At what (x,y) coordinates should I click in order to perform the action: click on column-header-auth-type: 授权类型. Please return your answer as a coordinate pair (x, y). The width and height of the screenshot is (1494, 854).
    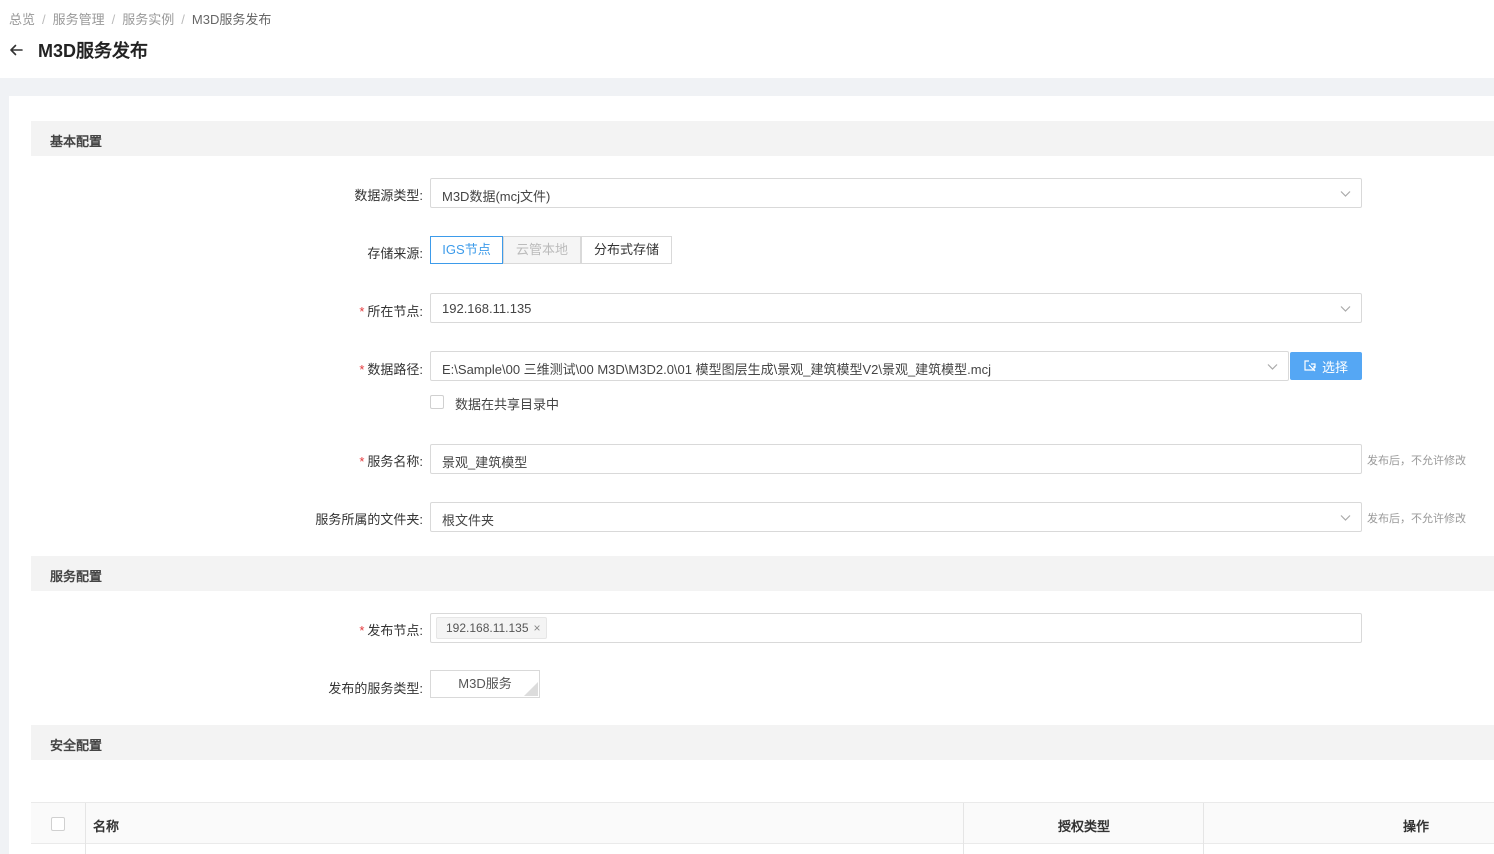
    Looking at the image, I should click on (1084, 826).